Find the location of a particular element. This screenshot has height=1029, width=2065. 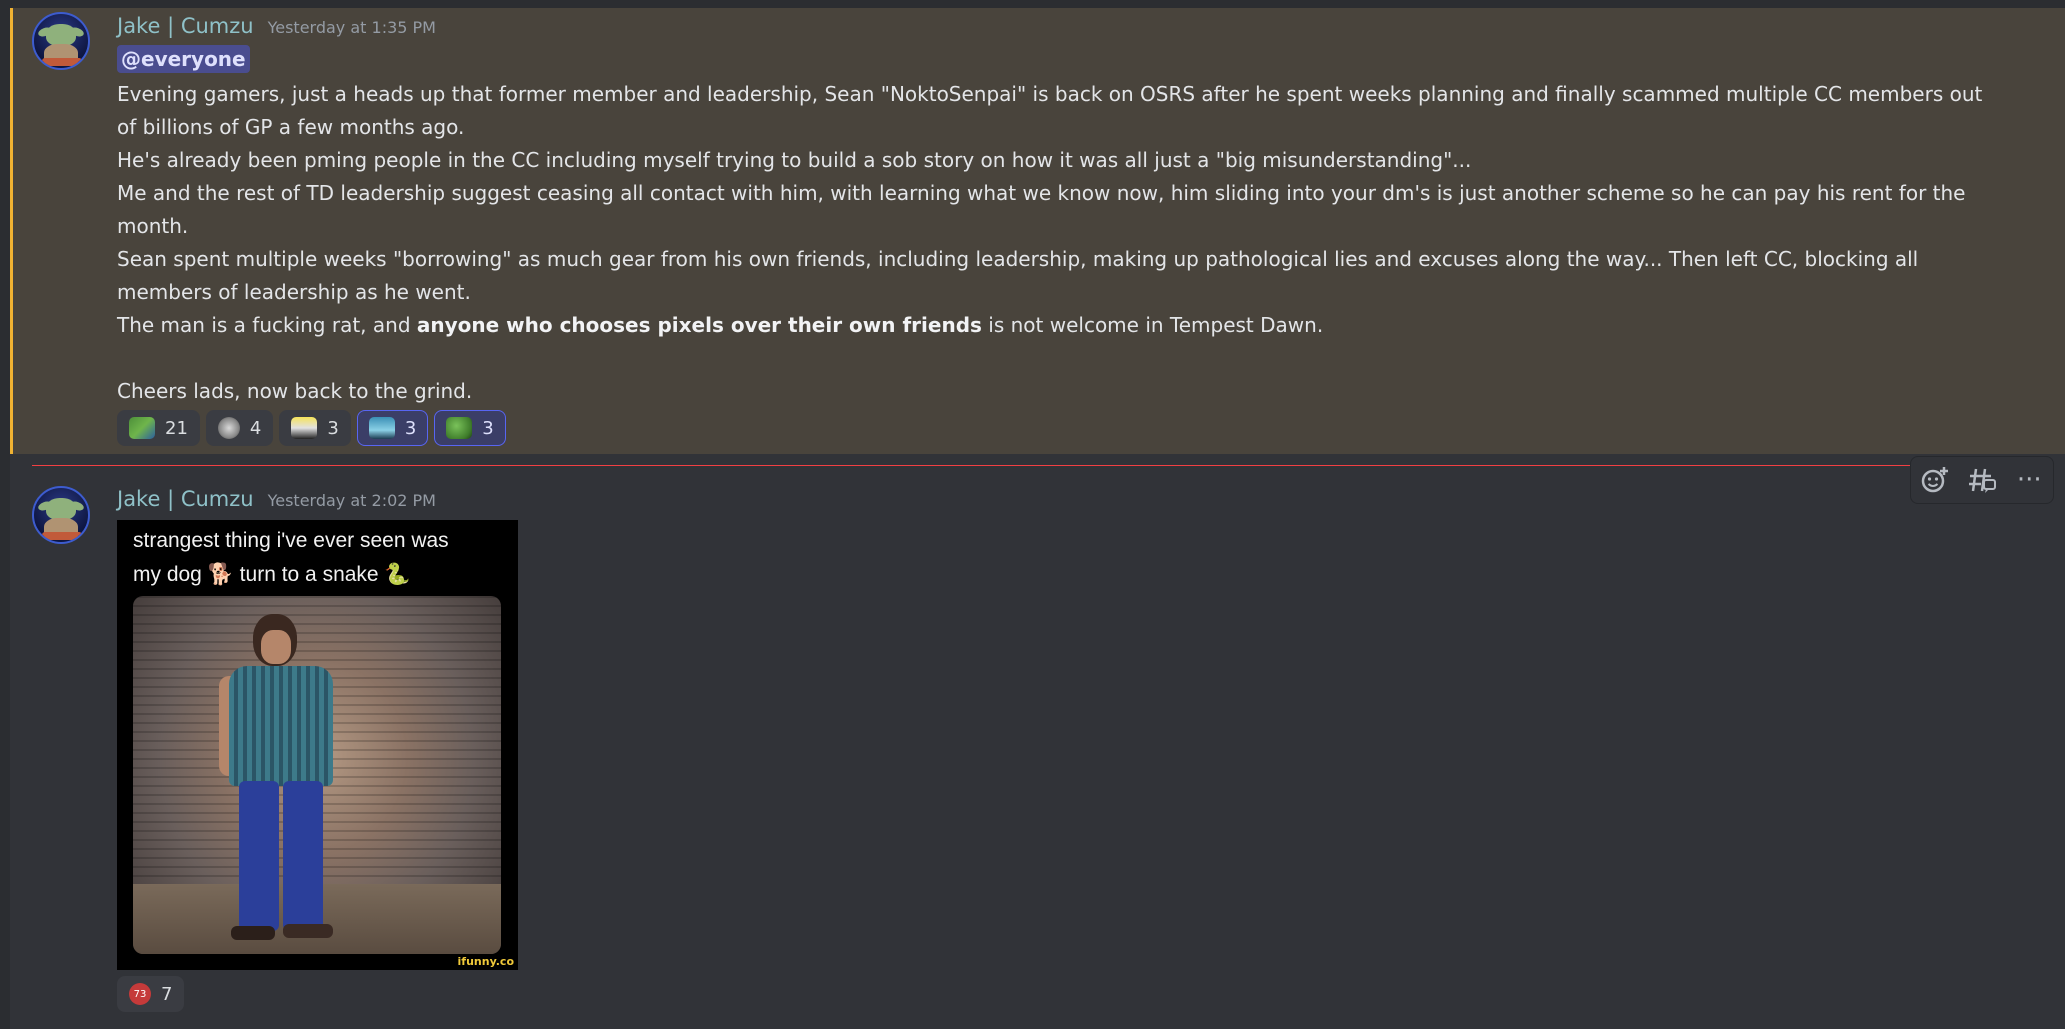

kart-emoji-icon is located at coordinates (304, 428).